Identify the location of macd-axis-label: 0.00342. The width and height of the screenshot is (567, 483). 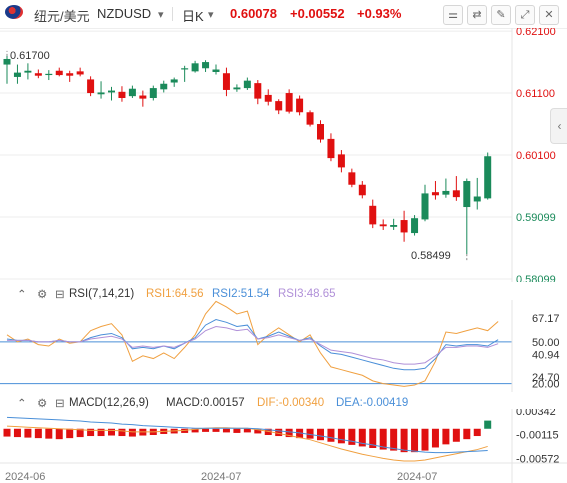
(536, 413).